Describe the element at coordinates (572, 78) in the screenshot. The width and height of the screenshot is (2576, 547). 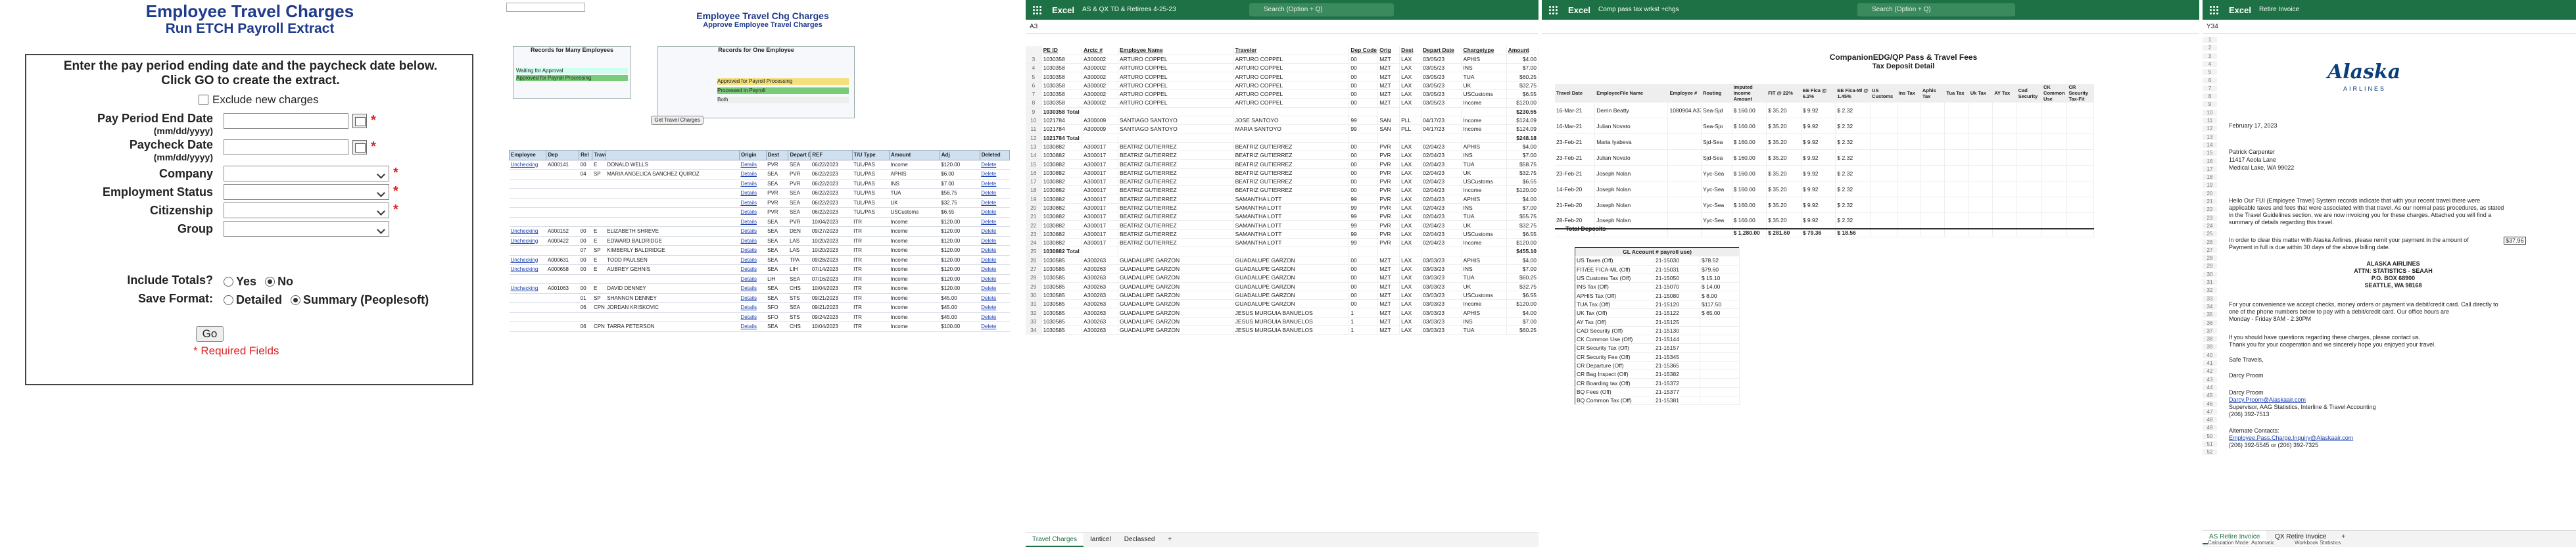
I see `approved-option: Approved for Payroll Processing` at that location.